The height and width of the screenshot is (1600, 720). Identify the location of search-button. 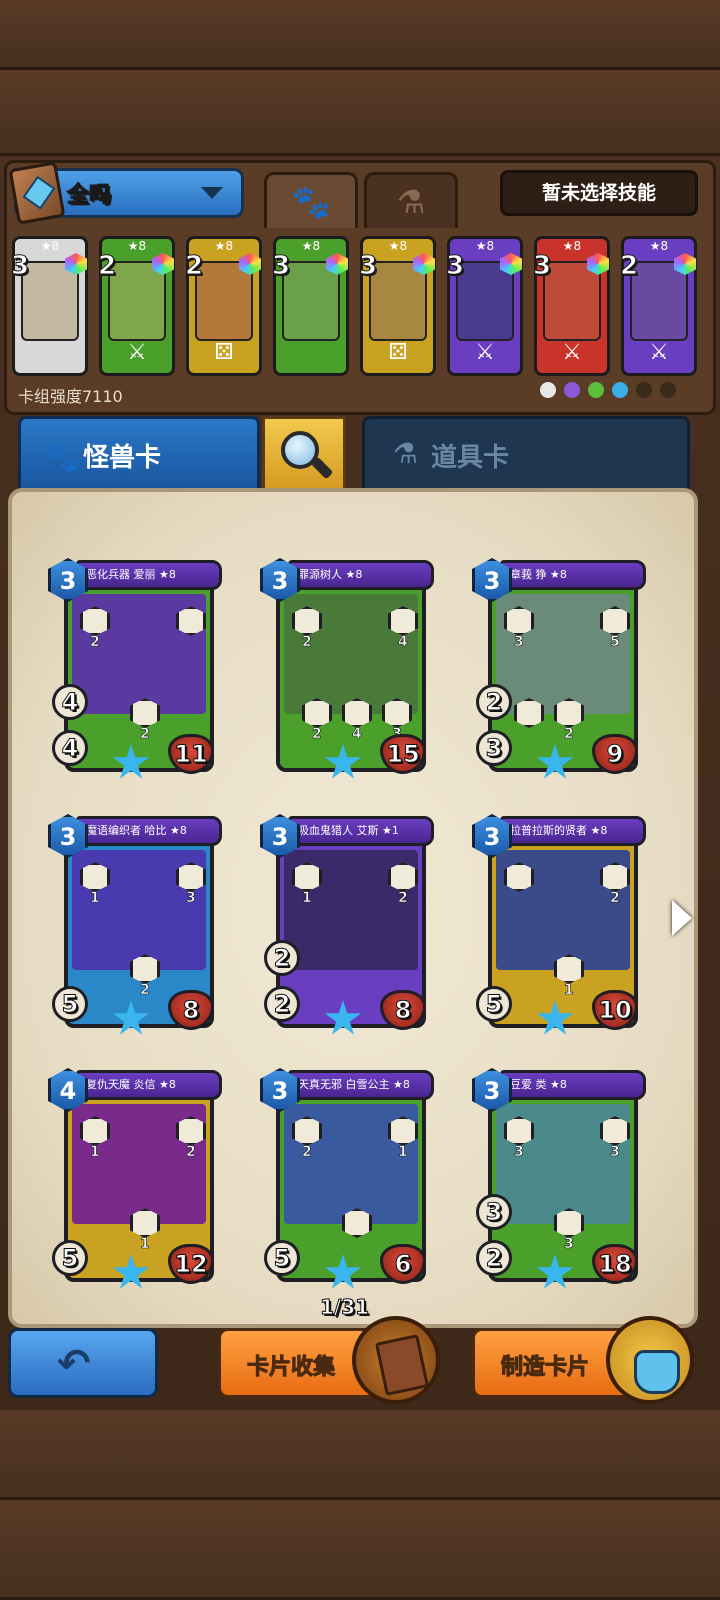
(304, 454).